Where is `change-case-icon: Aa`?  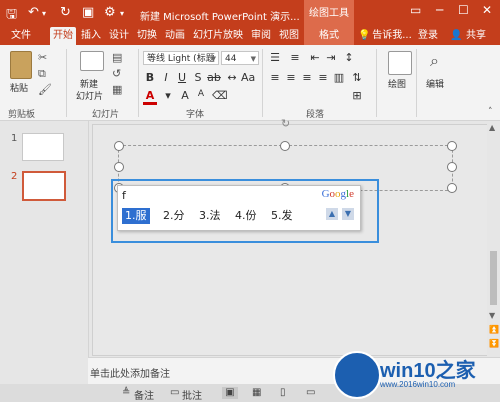
change-case-icon: Aa is located at coordinates (248, 77).